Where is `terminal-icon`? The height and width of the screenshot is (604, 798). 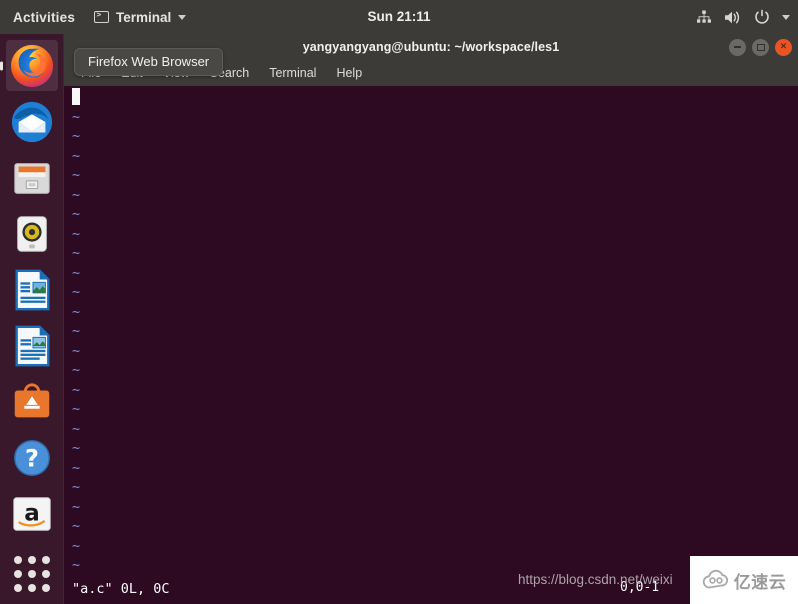
terminal-icon is located at coordinates (102, 16).